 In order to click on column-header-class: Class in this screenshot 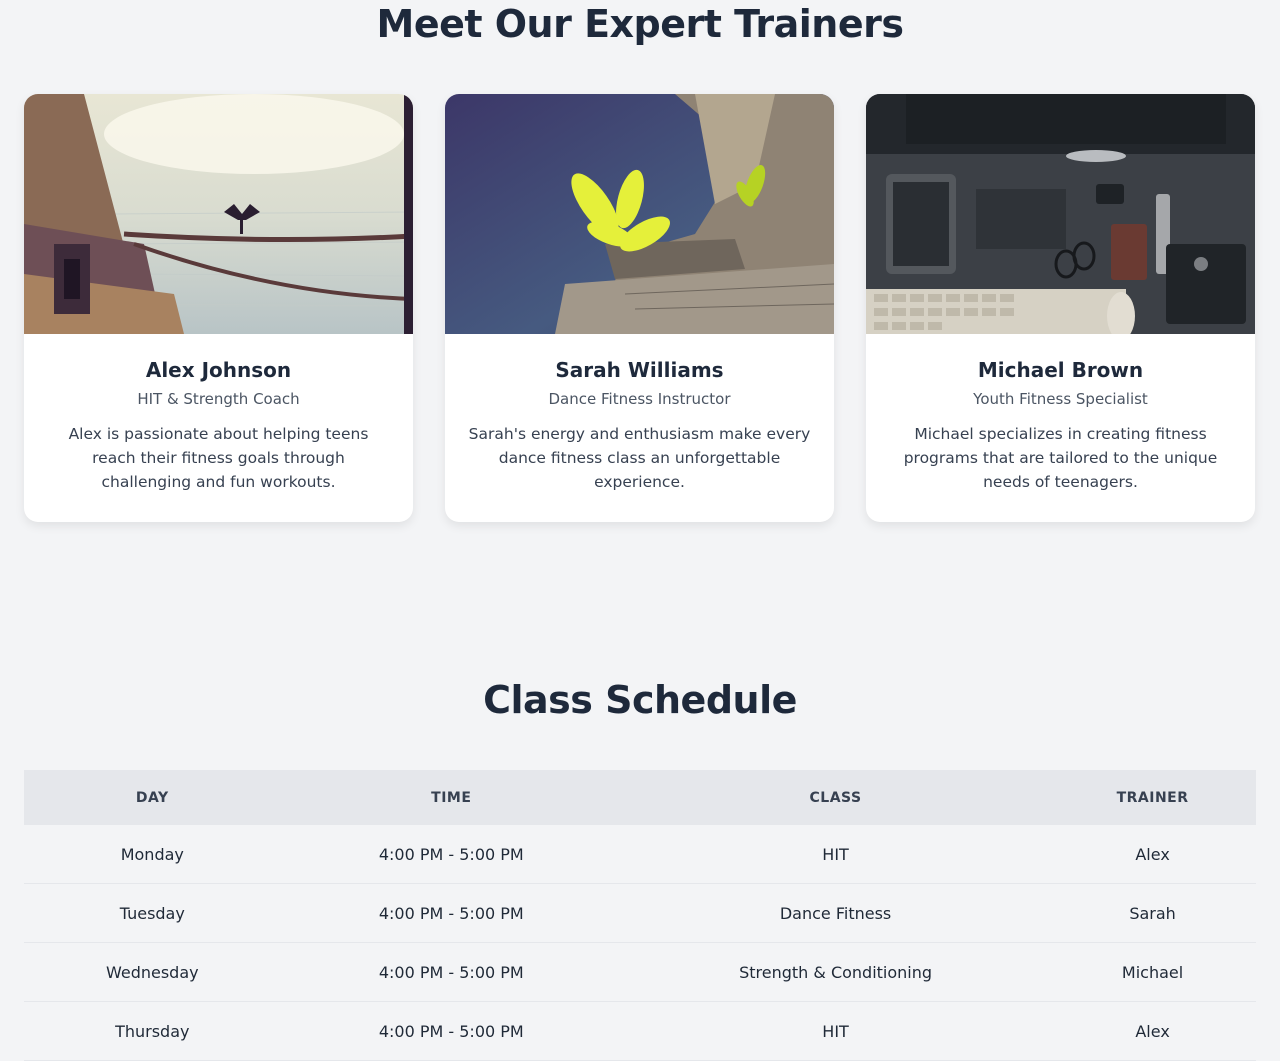, I will do `click(835, 797)`.